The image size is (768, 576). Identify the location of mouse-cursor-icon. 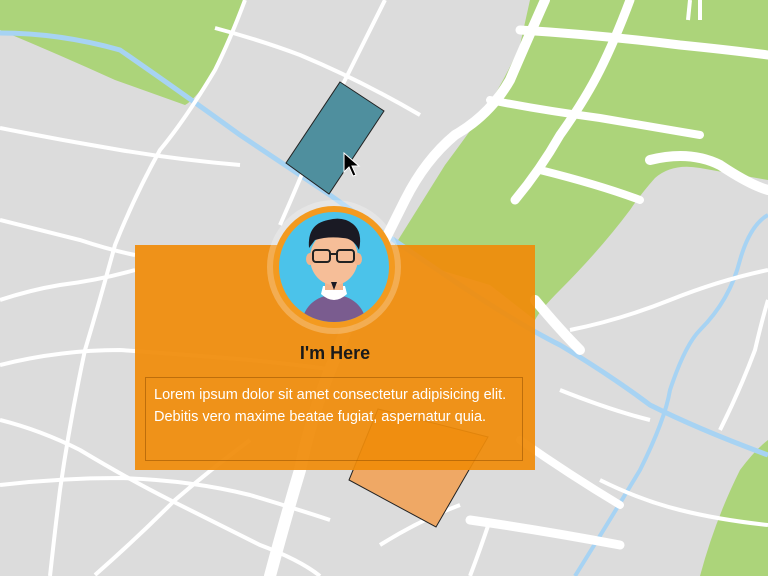
(352, 164).